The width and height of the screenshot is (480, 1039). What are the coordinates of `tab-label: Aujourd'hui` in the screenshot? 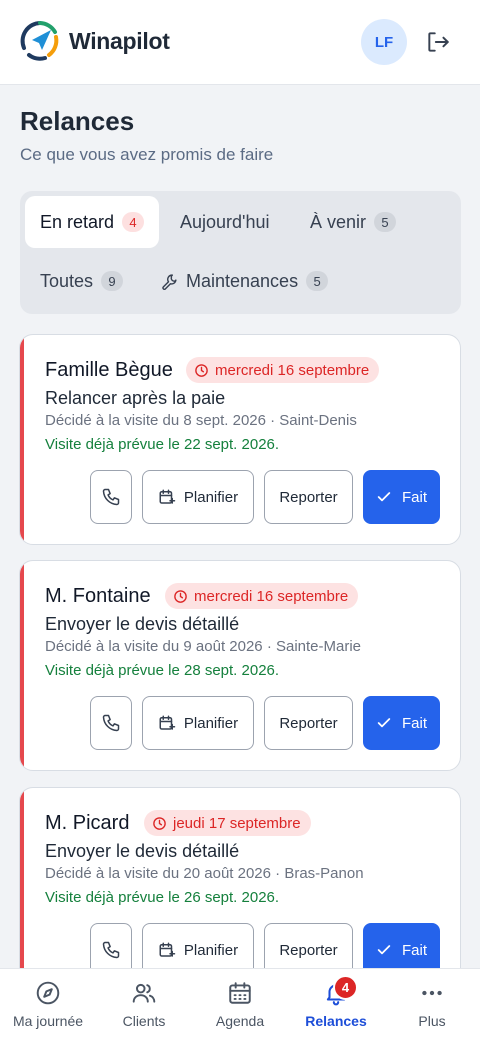 It's located at (225, 221).